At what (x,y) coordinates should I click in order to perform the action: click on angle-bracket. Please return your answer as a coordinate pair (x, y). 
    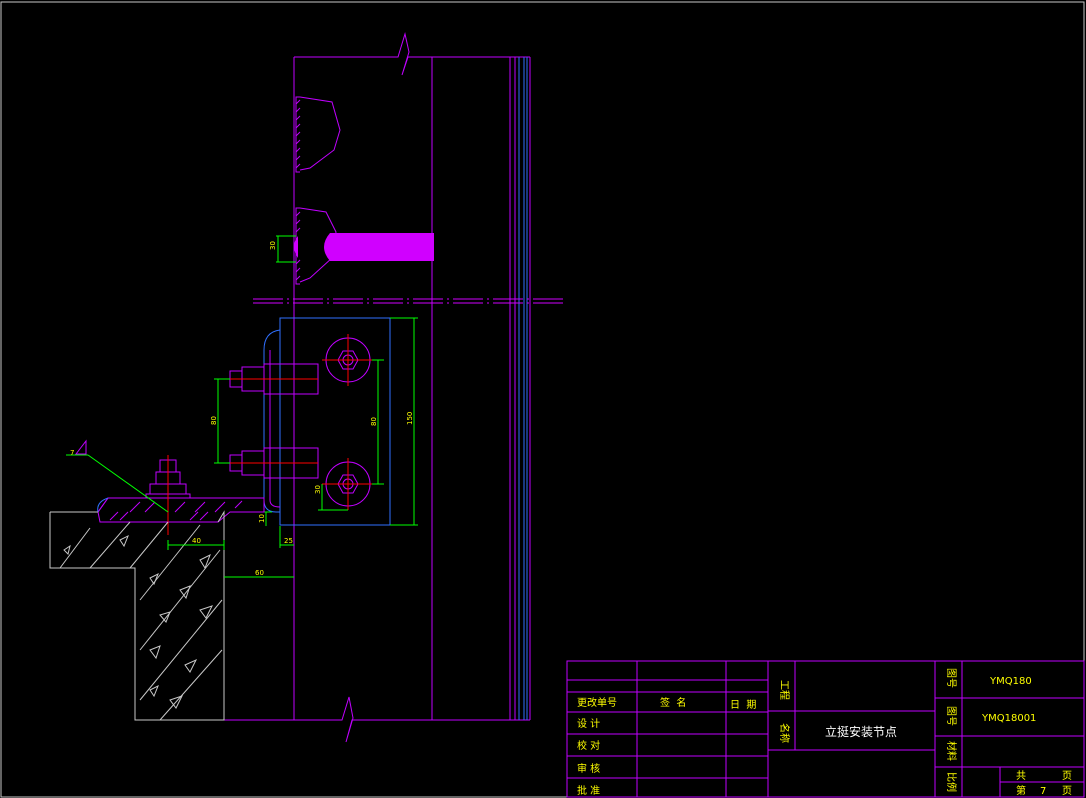
    Looking at the image, I should click on (272, 421).